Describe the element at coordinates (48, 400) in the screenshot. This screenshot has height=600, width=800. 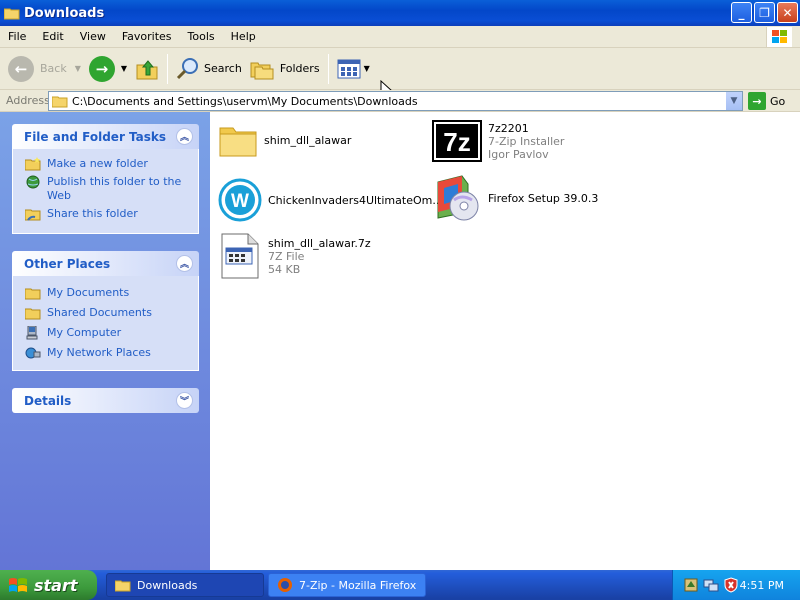
I see `panel-title: Details` at that location.